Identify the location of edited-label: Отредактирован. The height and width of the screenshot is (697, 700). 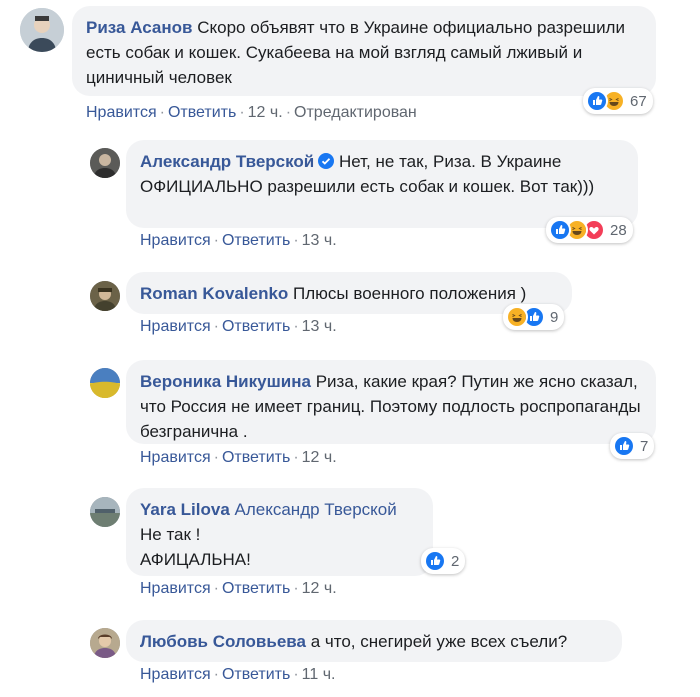
(355, 112).